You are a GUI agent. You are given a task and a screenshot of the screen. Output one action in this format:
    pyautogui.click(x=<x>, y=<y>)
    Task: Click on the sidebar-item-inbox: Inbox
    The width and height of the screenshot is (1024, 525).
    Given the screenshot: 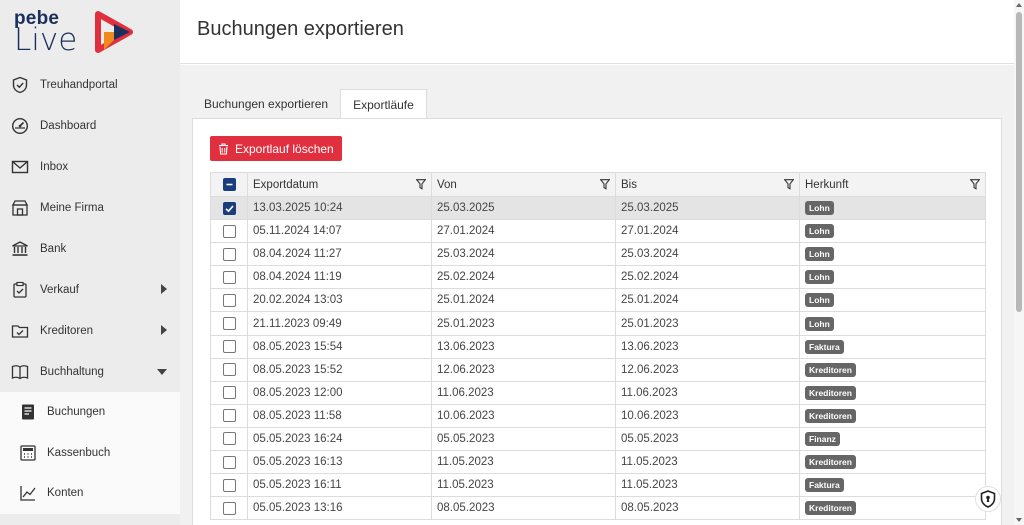 What is the action you would take?
    pyautogui.click(x=90, y=166)
    